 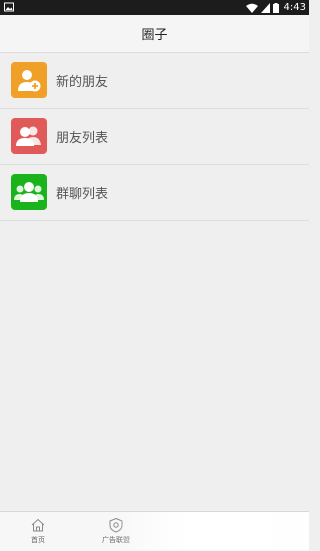 I want to click on menu-item-friend-list: 朋友列表, so click(x=154, y=137).